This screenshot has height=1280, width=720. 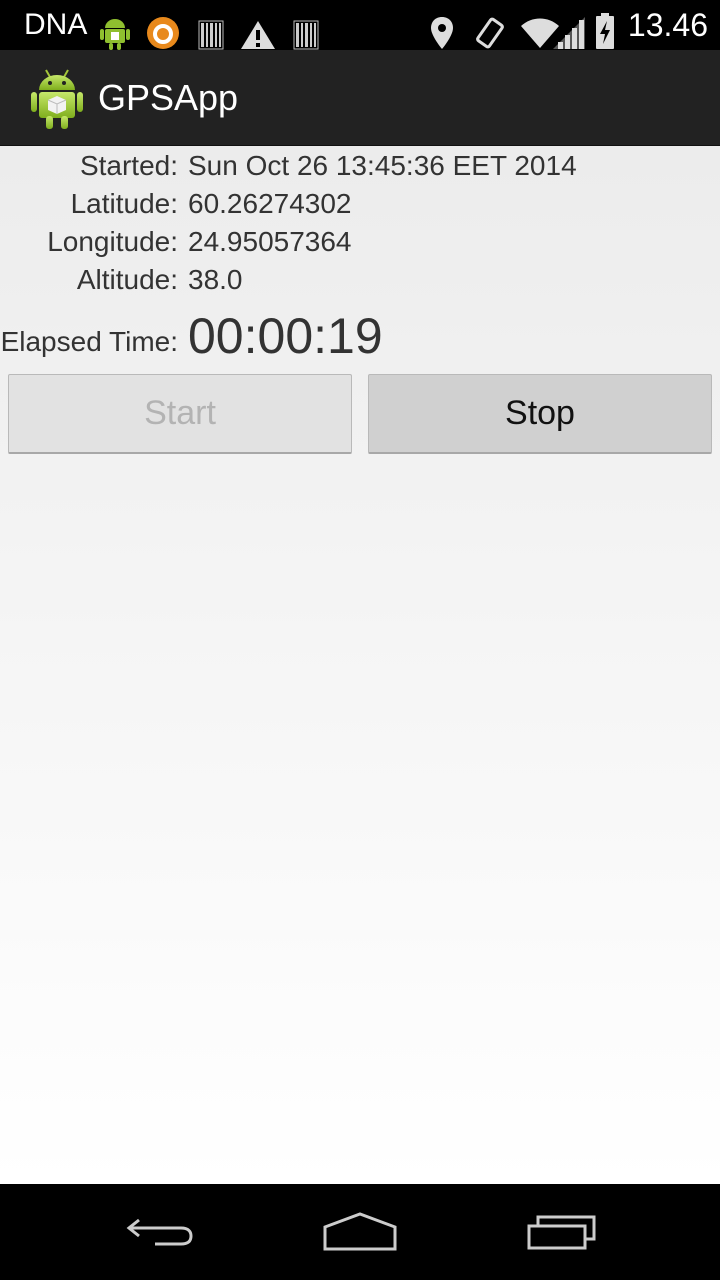 I want to click on back-button, so click(x=160, y=1232).